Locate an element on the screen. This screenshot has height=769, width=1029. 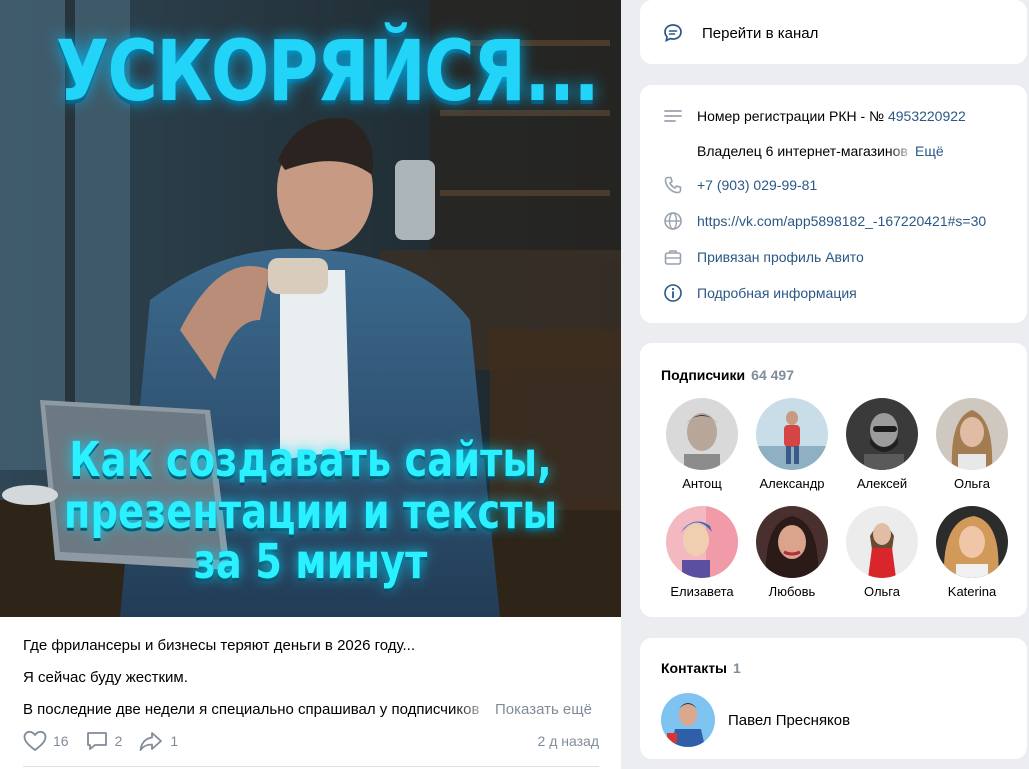
info-registration: Номер регистрации РКН - № 4953220922 is located at coordinates (814, 116).